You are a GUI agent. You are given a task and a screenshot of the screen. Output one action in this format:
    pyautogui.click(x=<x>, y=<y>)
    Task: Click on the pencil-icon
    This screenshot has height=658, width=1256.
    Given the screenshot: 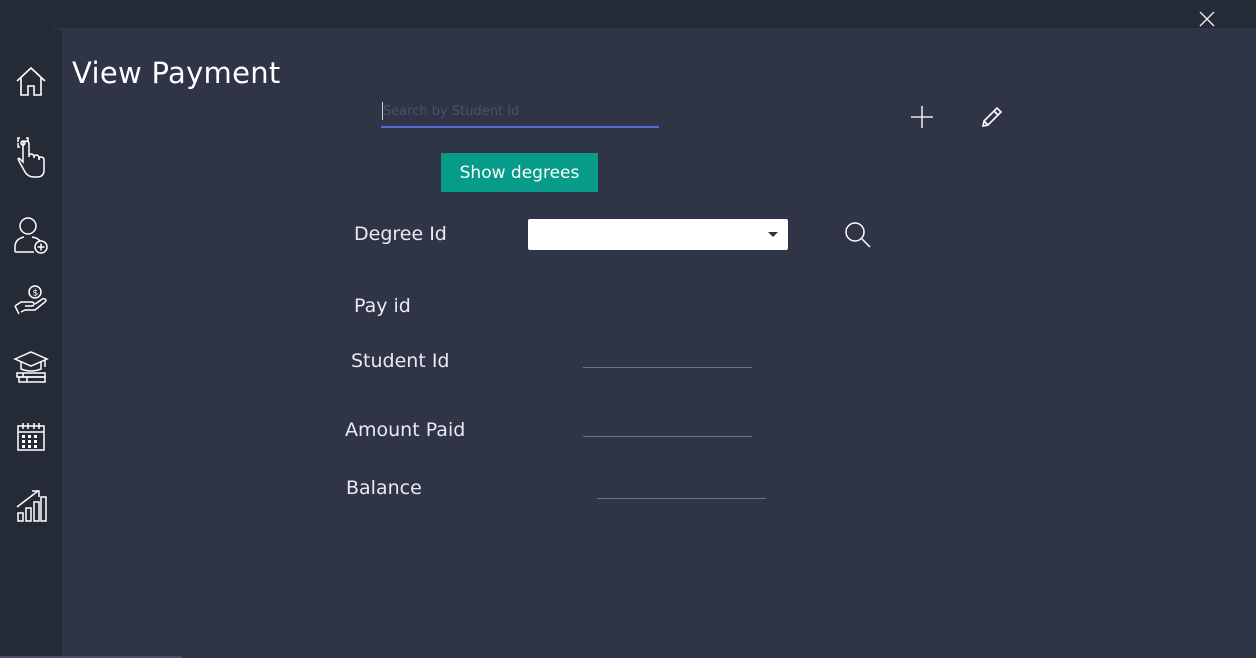 What is the action you would take?
    pyautogui.click(x=992, y=117)
    